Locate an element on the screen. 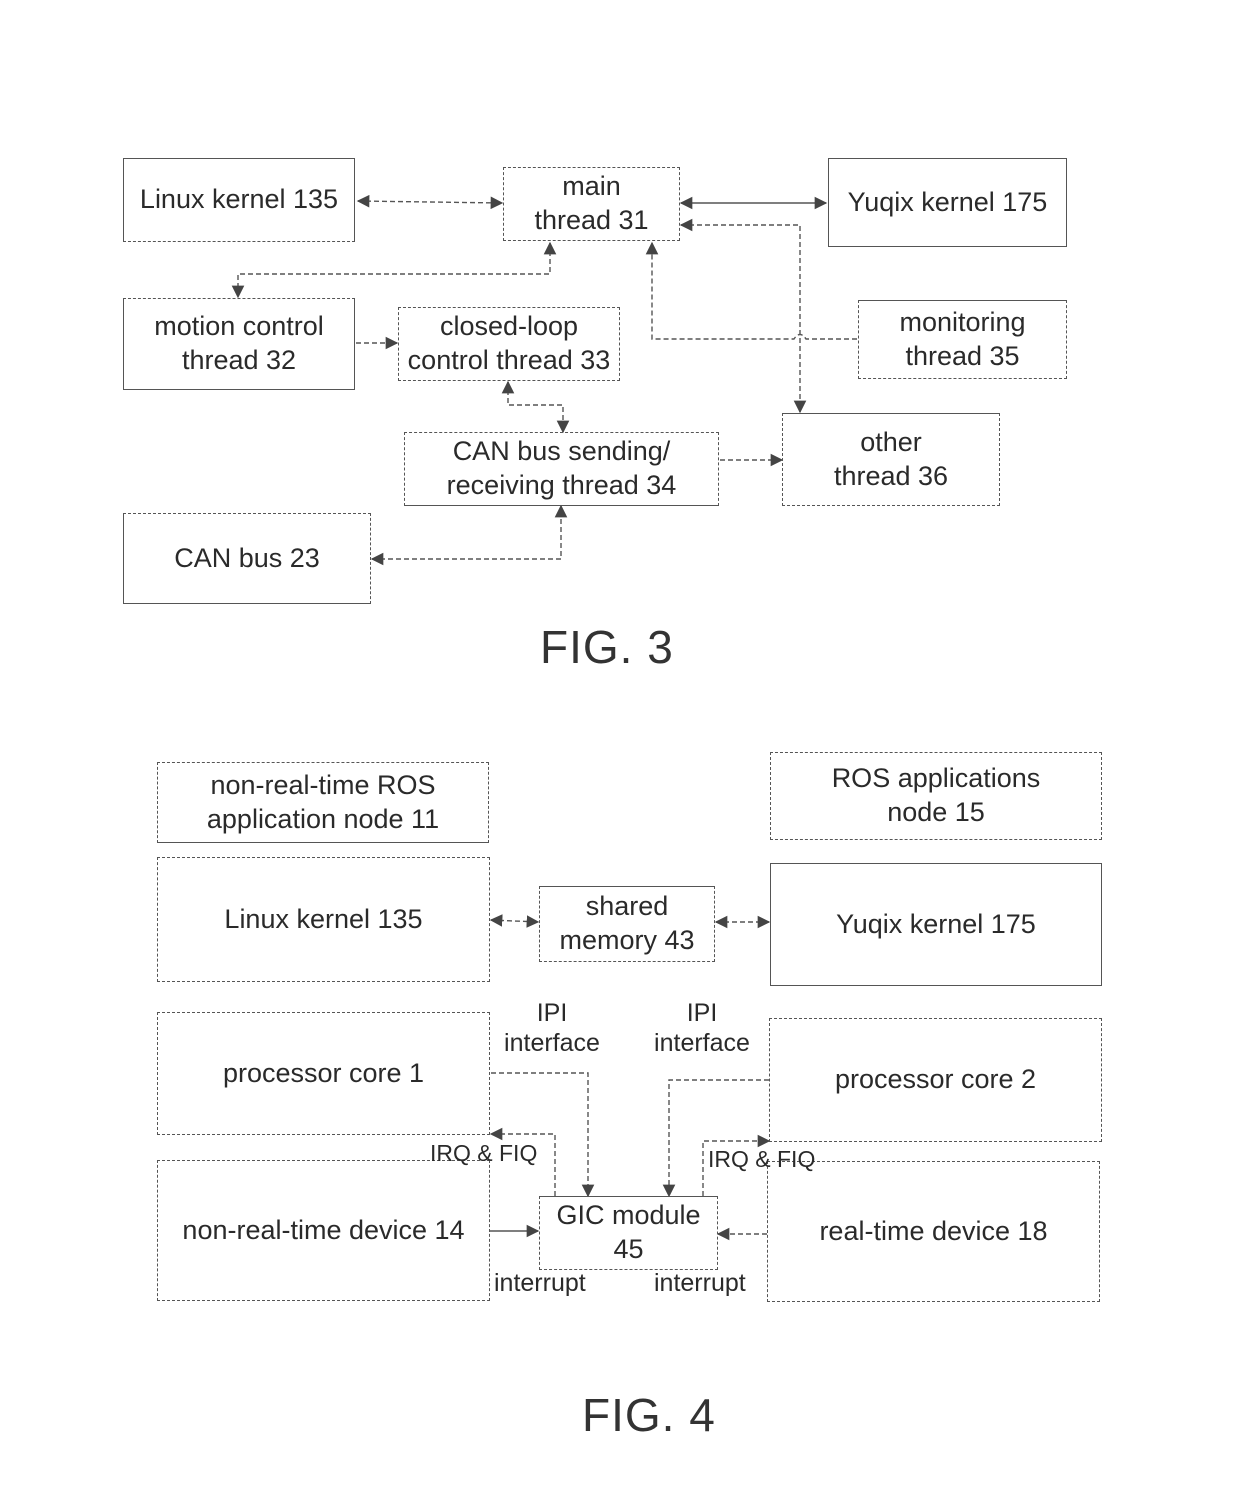 This screenshot has height=1503, width=1240. node-label: shared is located at coordinates (627, 906).